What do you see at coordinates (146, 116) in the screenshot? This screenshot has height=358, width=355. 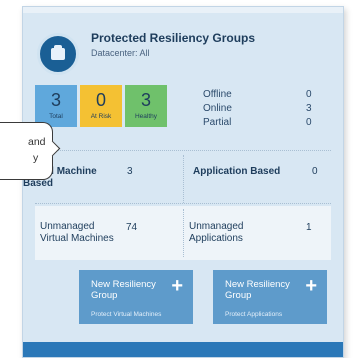 I see `tile-healthy-label: Healthy` at bounding box center [146, 116].